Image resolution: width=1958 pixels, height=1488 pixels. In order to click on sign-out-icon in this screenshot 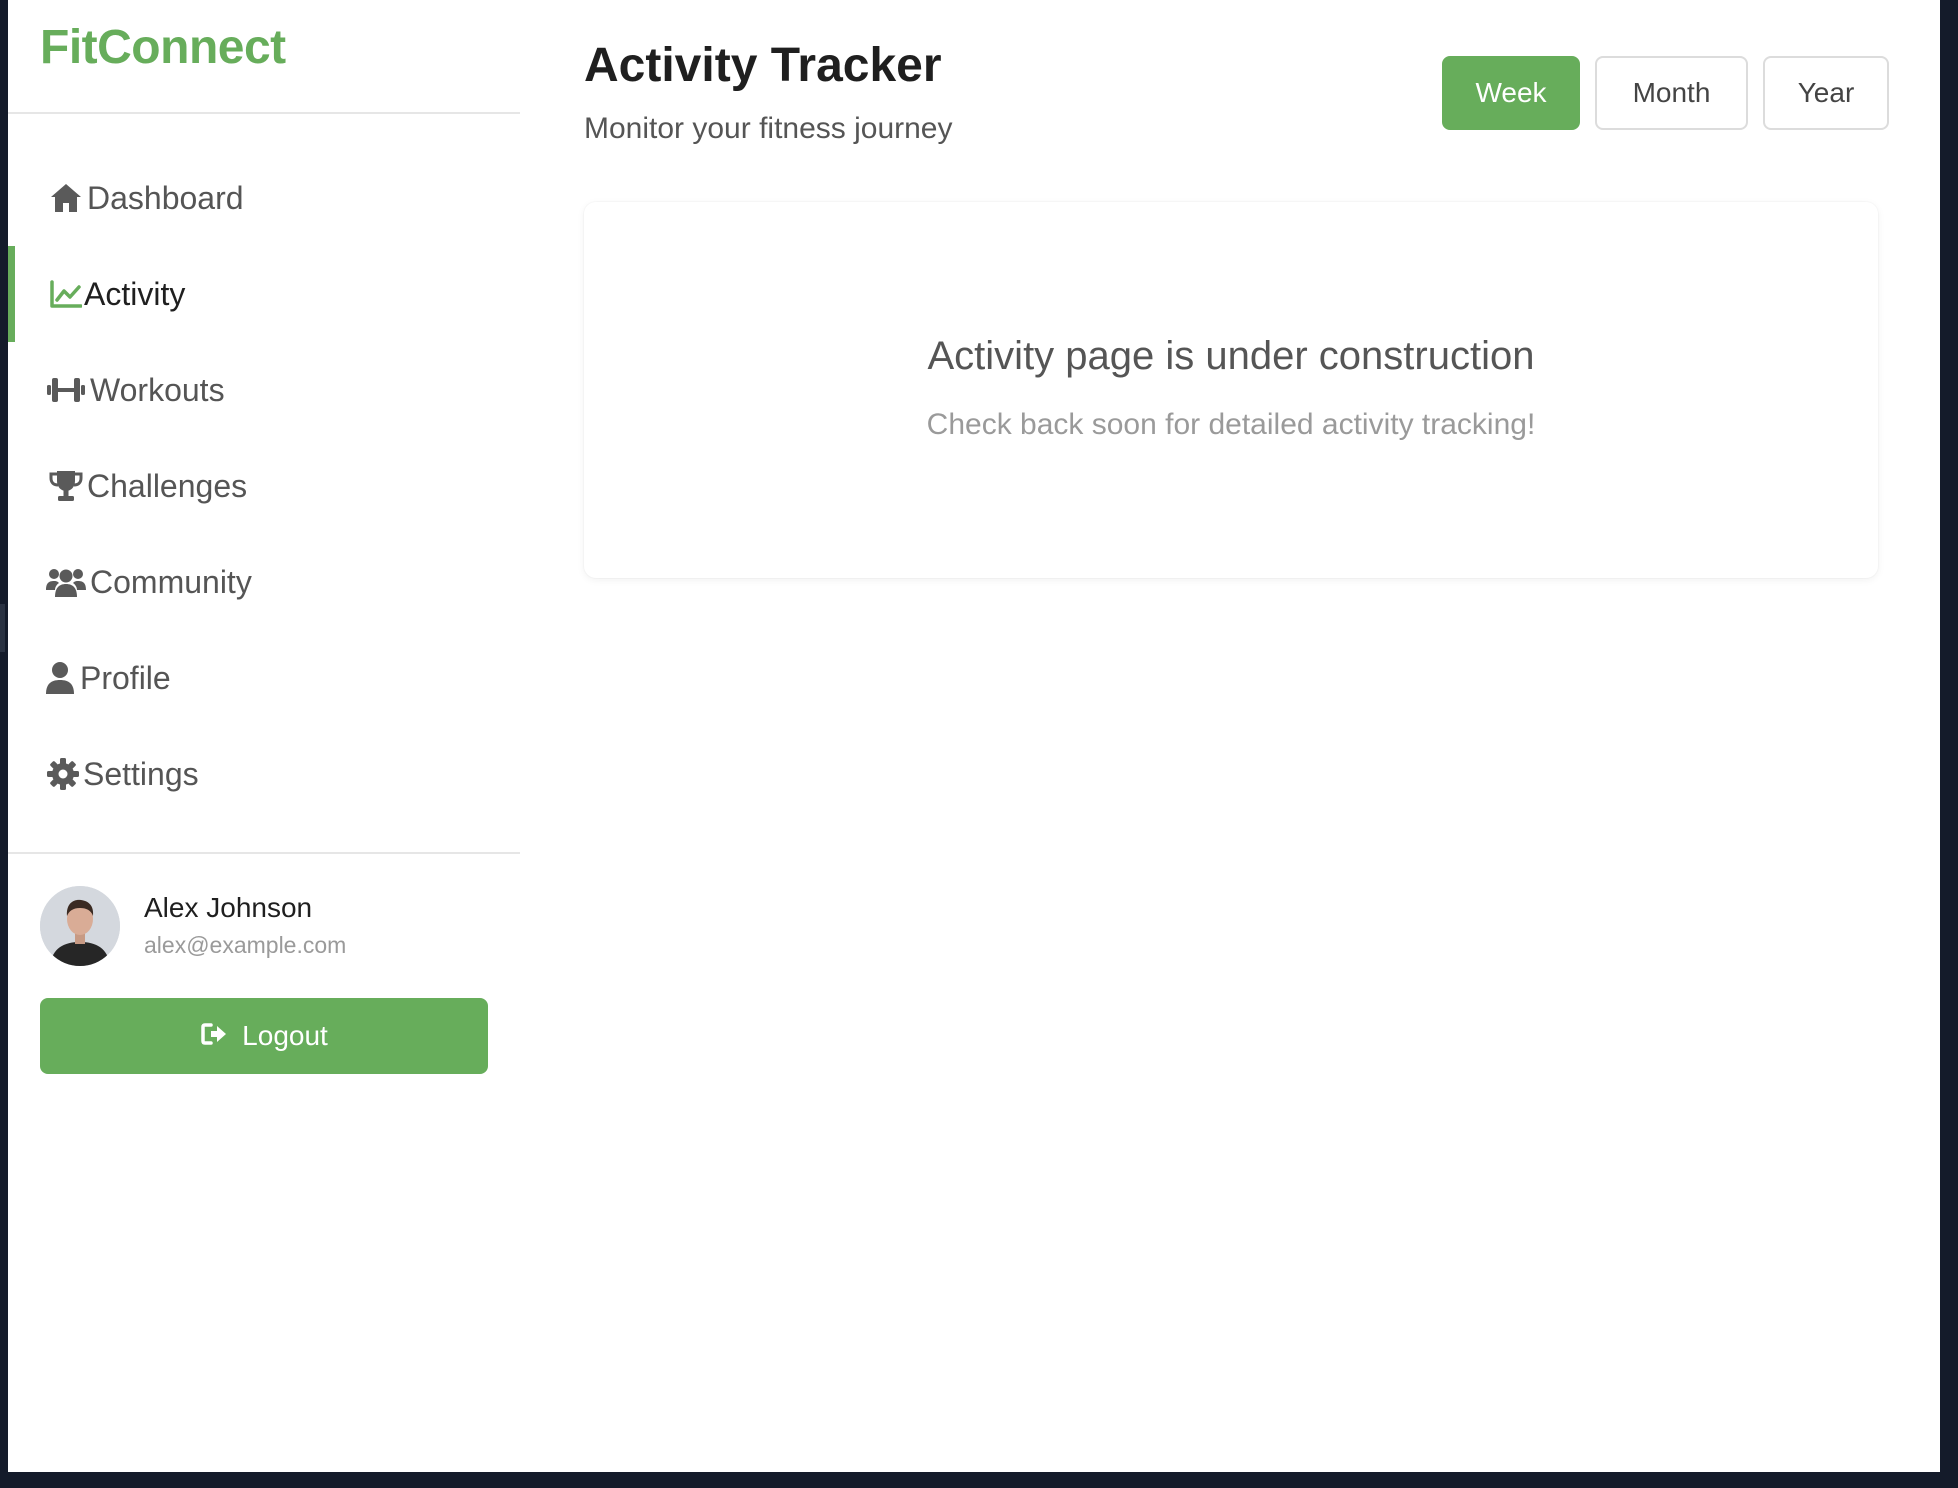, I will do `click(214, 1036)`.